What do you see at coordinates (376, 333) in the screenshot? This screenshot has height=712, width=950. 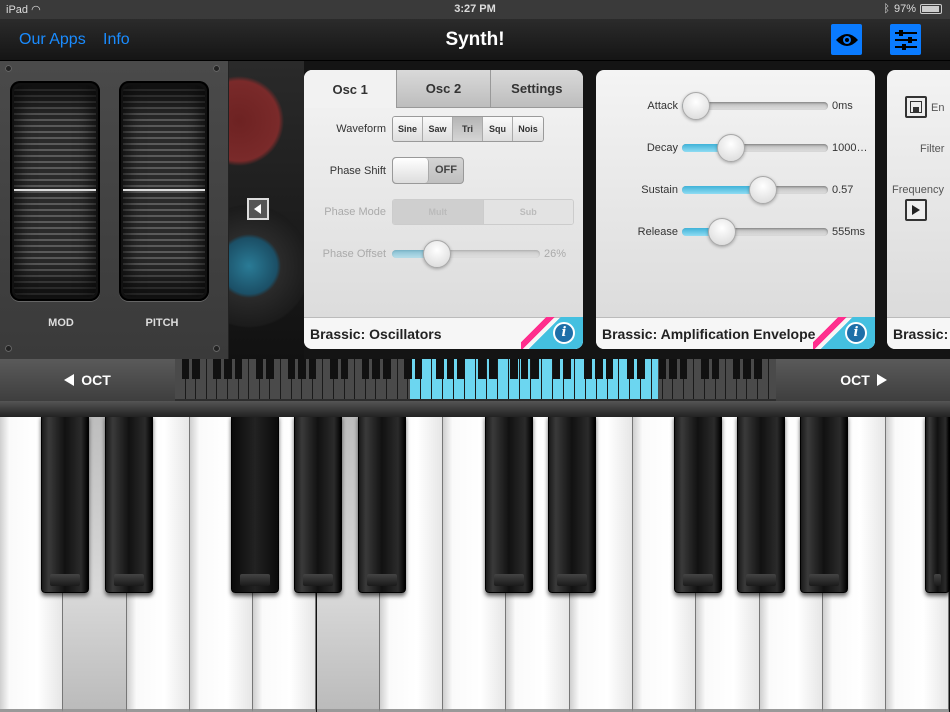 I see `oscillators-title: Brassic: Oscillators` at bounding box center [376, 333].